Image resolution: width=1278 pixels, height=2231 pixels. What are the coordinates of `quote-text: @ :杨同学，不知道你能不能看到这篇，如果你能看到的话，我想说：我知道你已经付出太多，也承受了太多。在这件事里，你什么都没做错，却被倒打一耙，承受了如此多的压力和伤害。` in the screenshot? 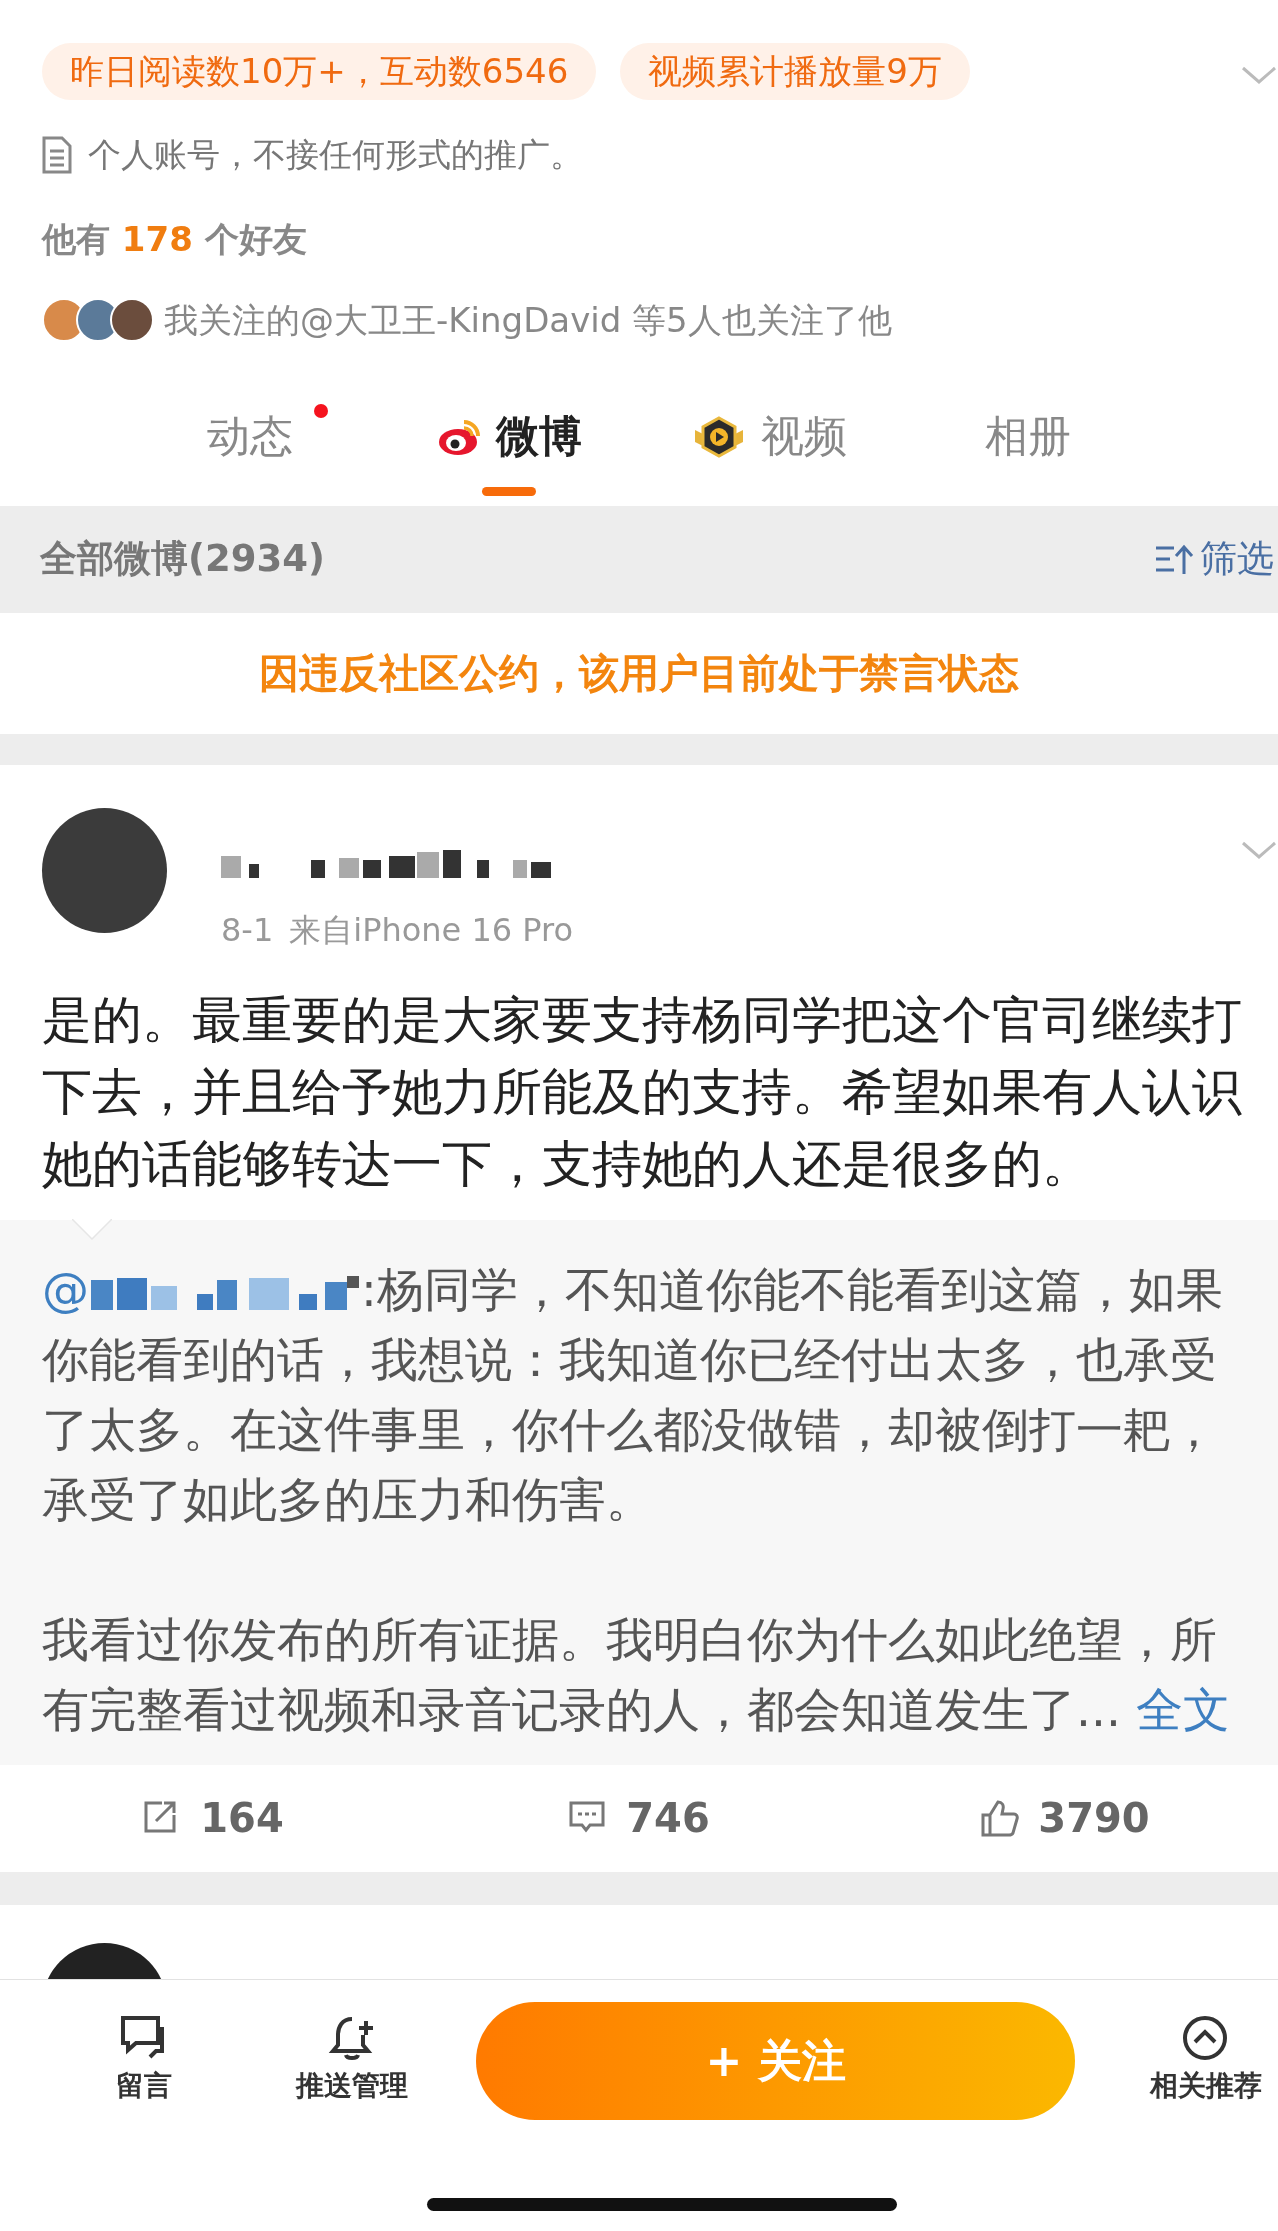 It's located at (633, 1394).